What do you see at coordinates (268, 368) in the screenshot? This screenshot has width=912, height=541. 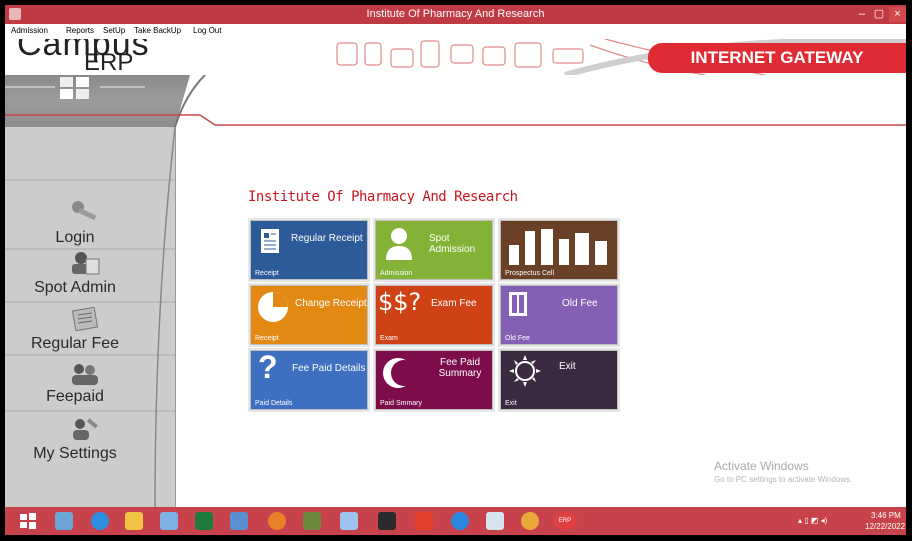 I see `question-icon: ?` at bounding box center [268, 368].